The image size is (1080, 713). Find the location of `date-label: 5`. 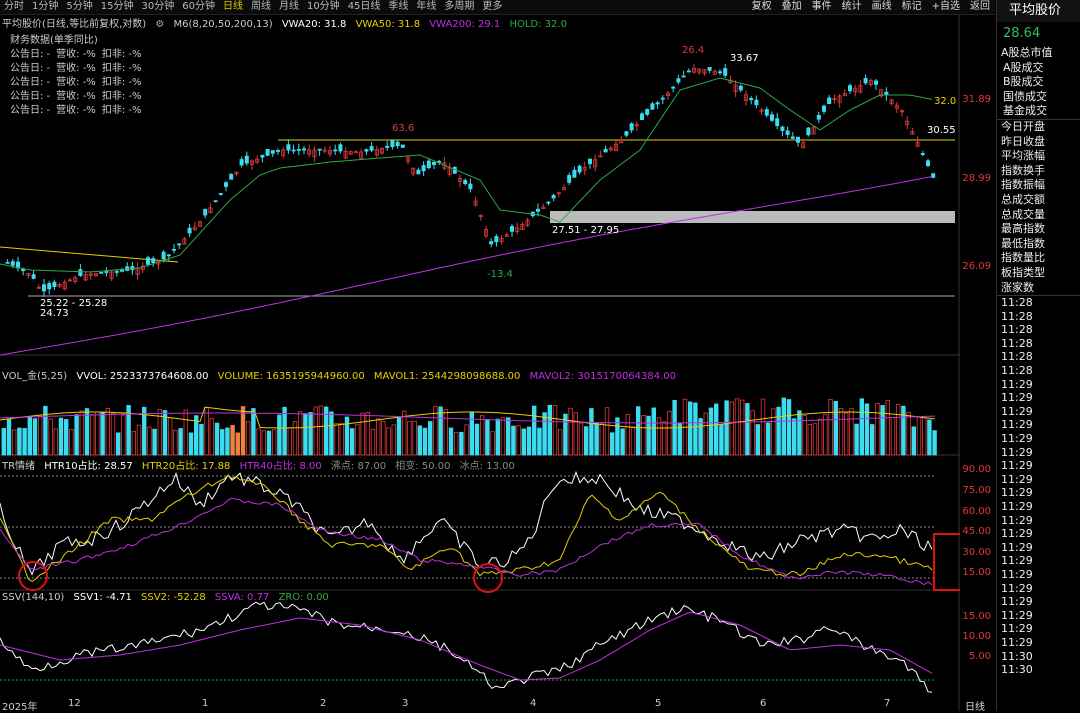

date-label: 5 is located at coordinates (658, 703).